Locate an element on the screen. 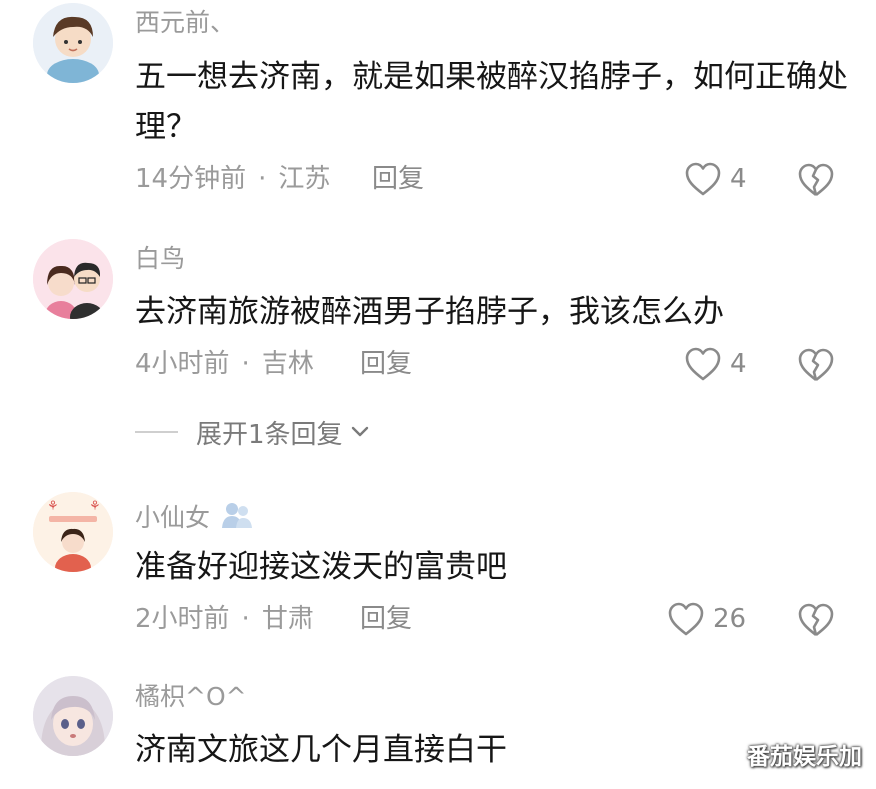 The height and width of the screenshot is (789, 876). username: 西元前、 is located at coordinates (185, 23).